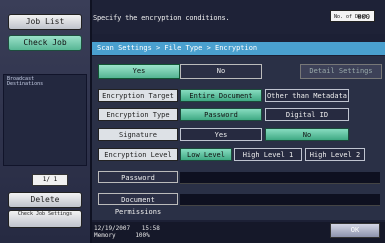 This screenshot has width=385, height=243. I want to click on encryption-yes-button: Yes, so click(139, 71).